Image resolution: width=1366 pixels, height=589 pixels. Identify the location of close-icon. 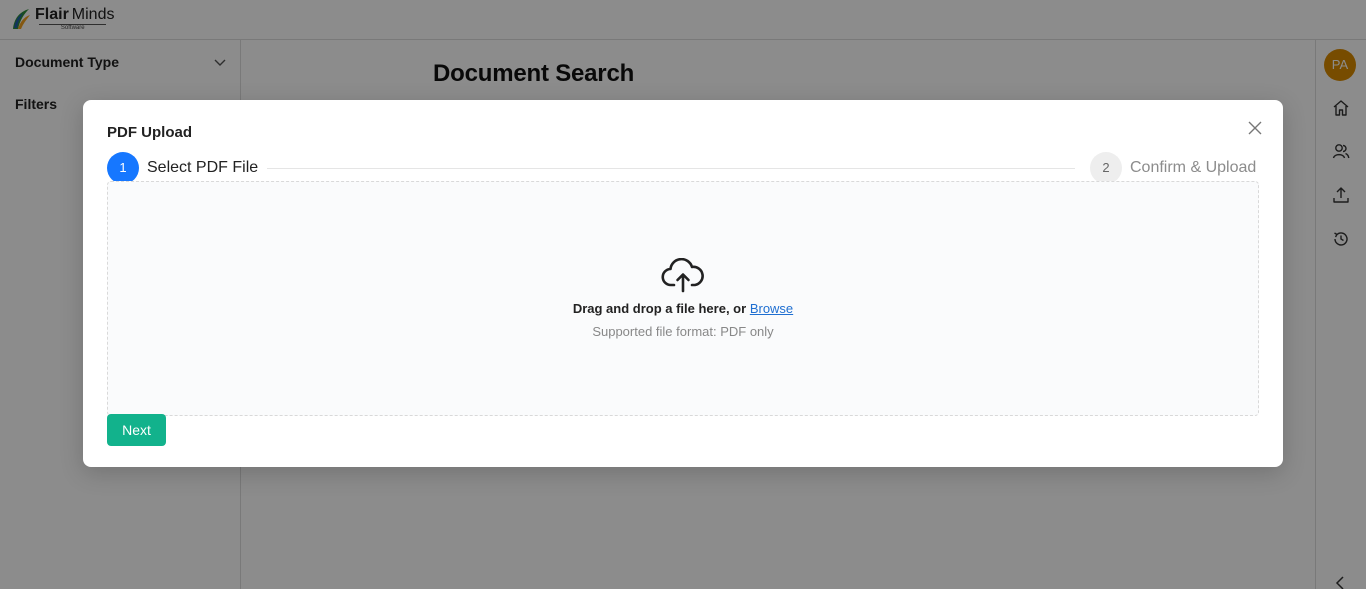
(1255, 128).